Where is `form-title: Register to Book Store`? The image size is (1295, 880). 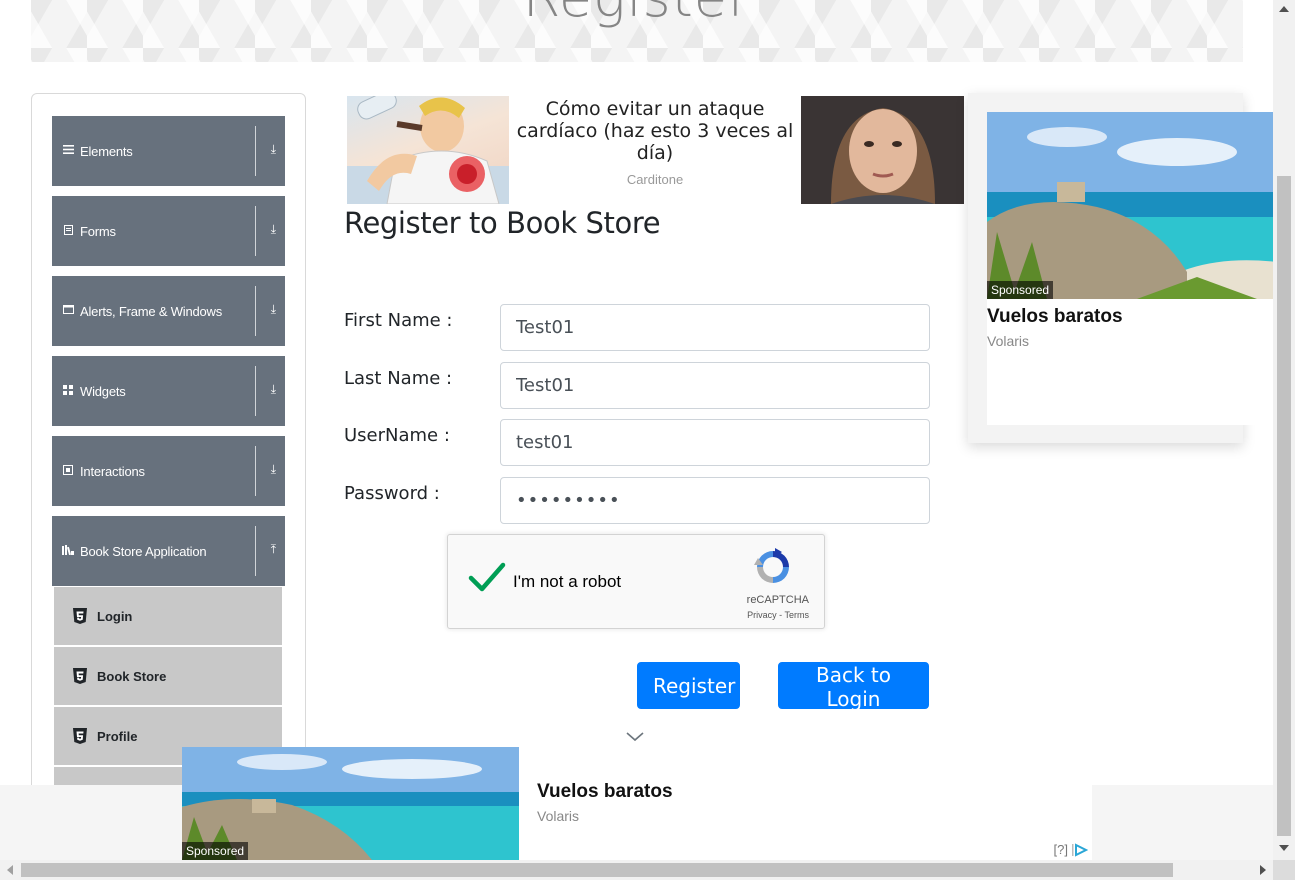
form-title: Register to Book Store is located at coordinates (502, 223).